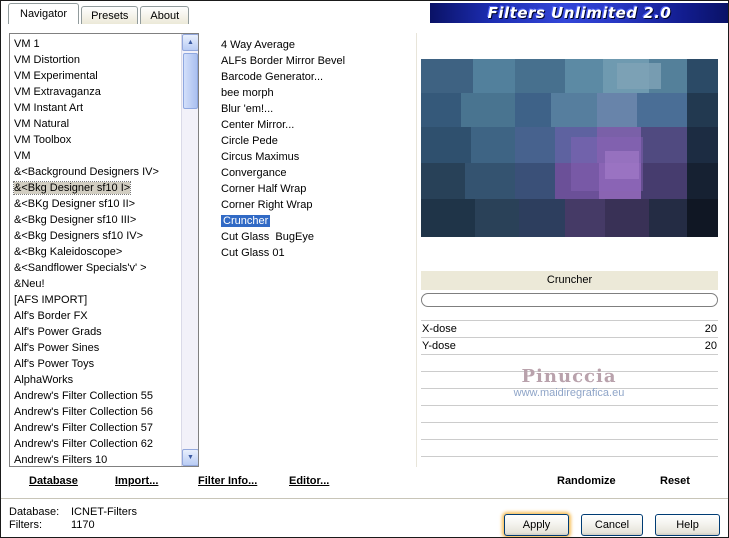 The height and width of the screenshot is (538, 729). Describe the element at coordinates (95, 459) in the screenshot. I see `list-item: Andrew's Filters 10` at that location.